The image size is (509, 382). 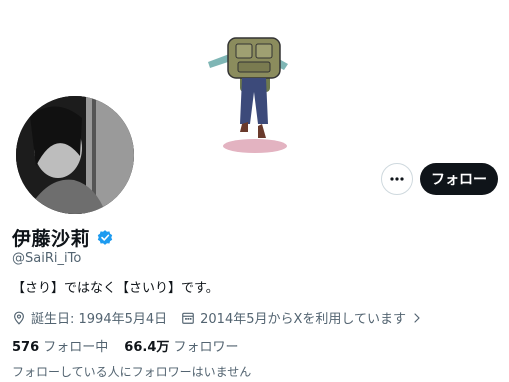 I want to click on display-name: 伊藤沙莉, so click(x=51, y=239).